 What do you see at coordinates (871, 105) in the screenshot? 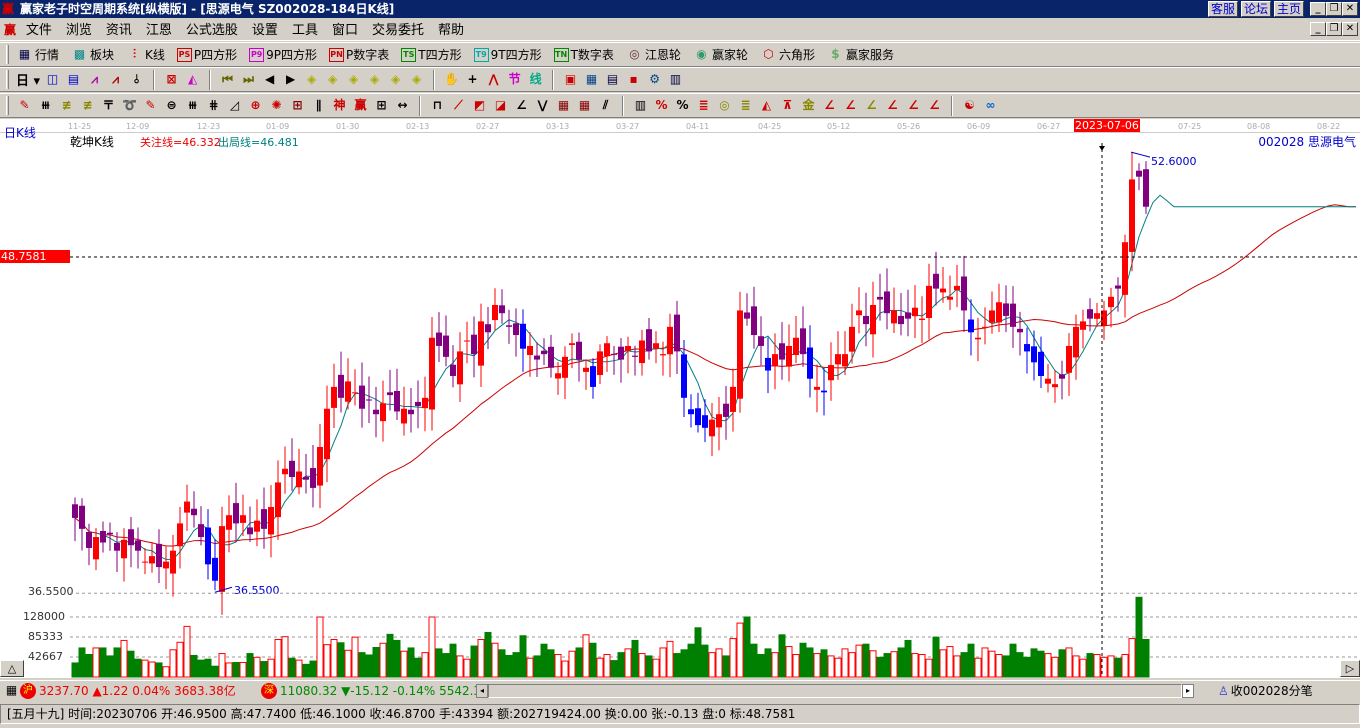
I see `gold-angle-icon: ∠` at bounding box center [871, 105].